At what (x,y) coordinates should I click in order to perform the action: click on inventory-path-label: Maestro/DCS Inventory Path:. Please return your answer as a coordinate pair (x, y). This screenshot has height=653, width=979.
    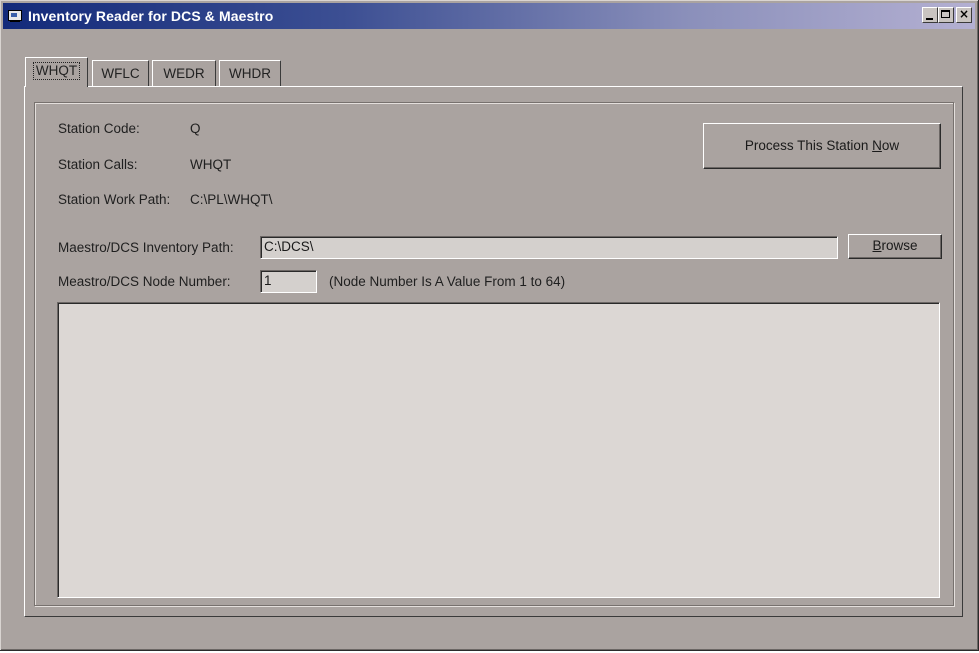
    Looking at the image, I should click on (146, 247).